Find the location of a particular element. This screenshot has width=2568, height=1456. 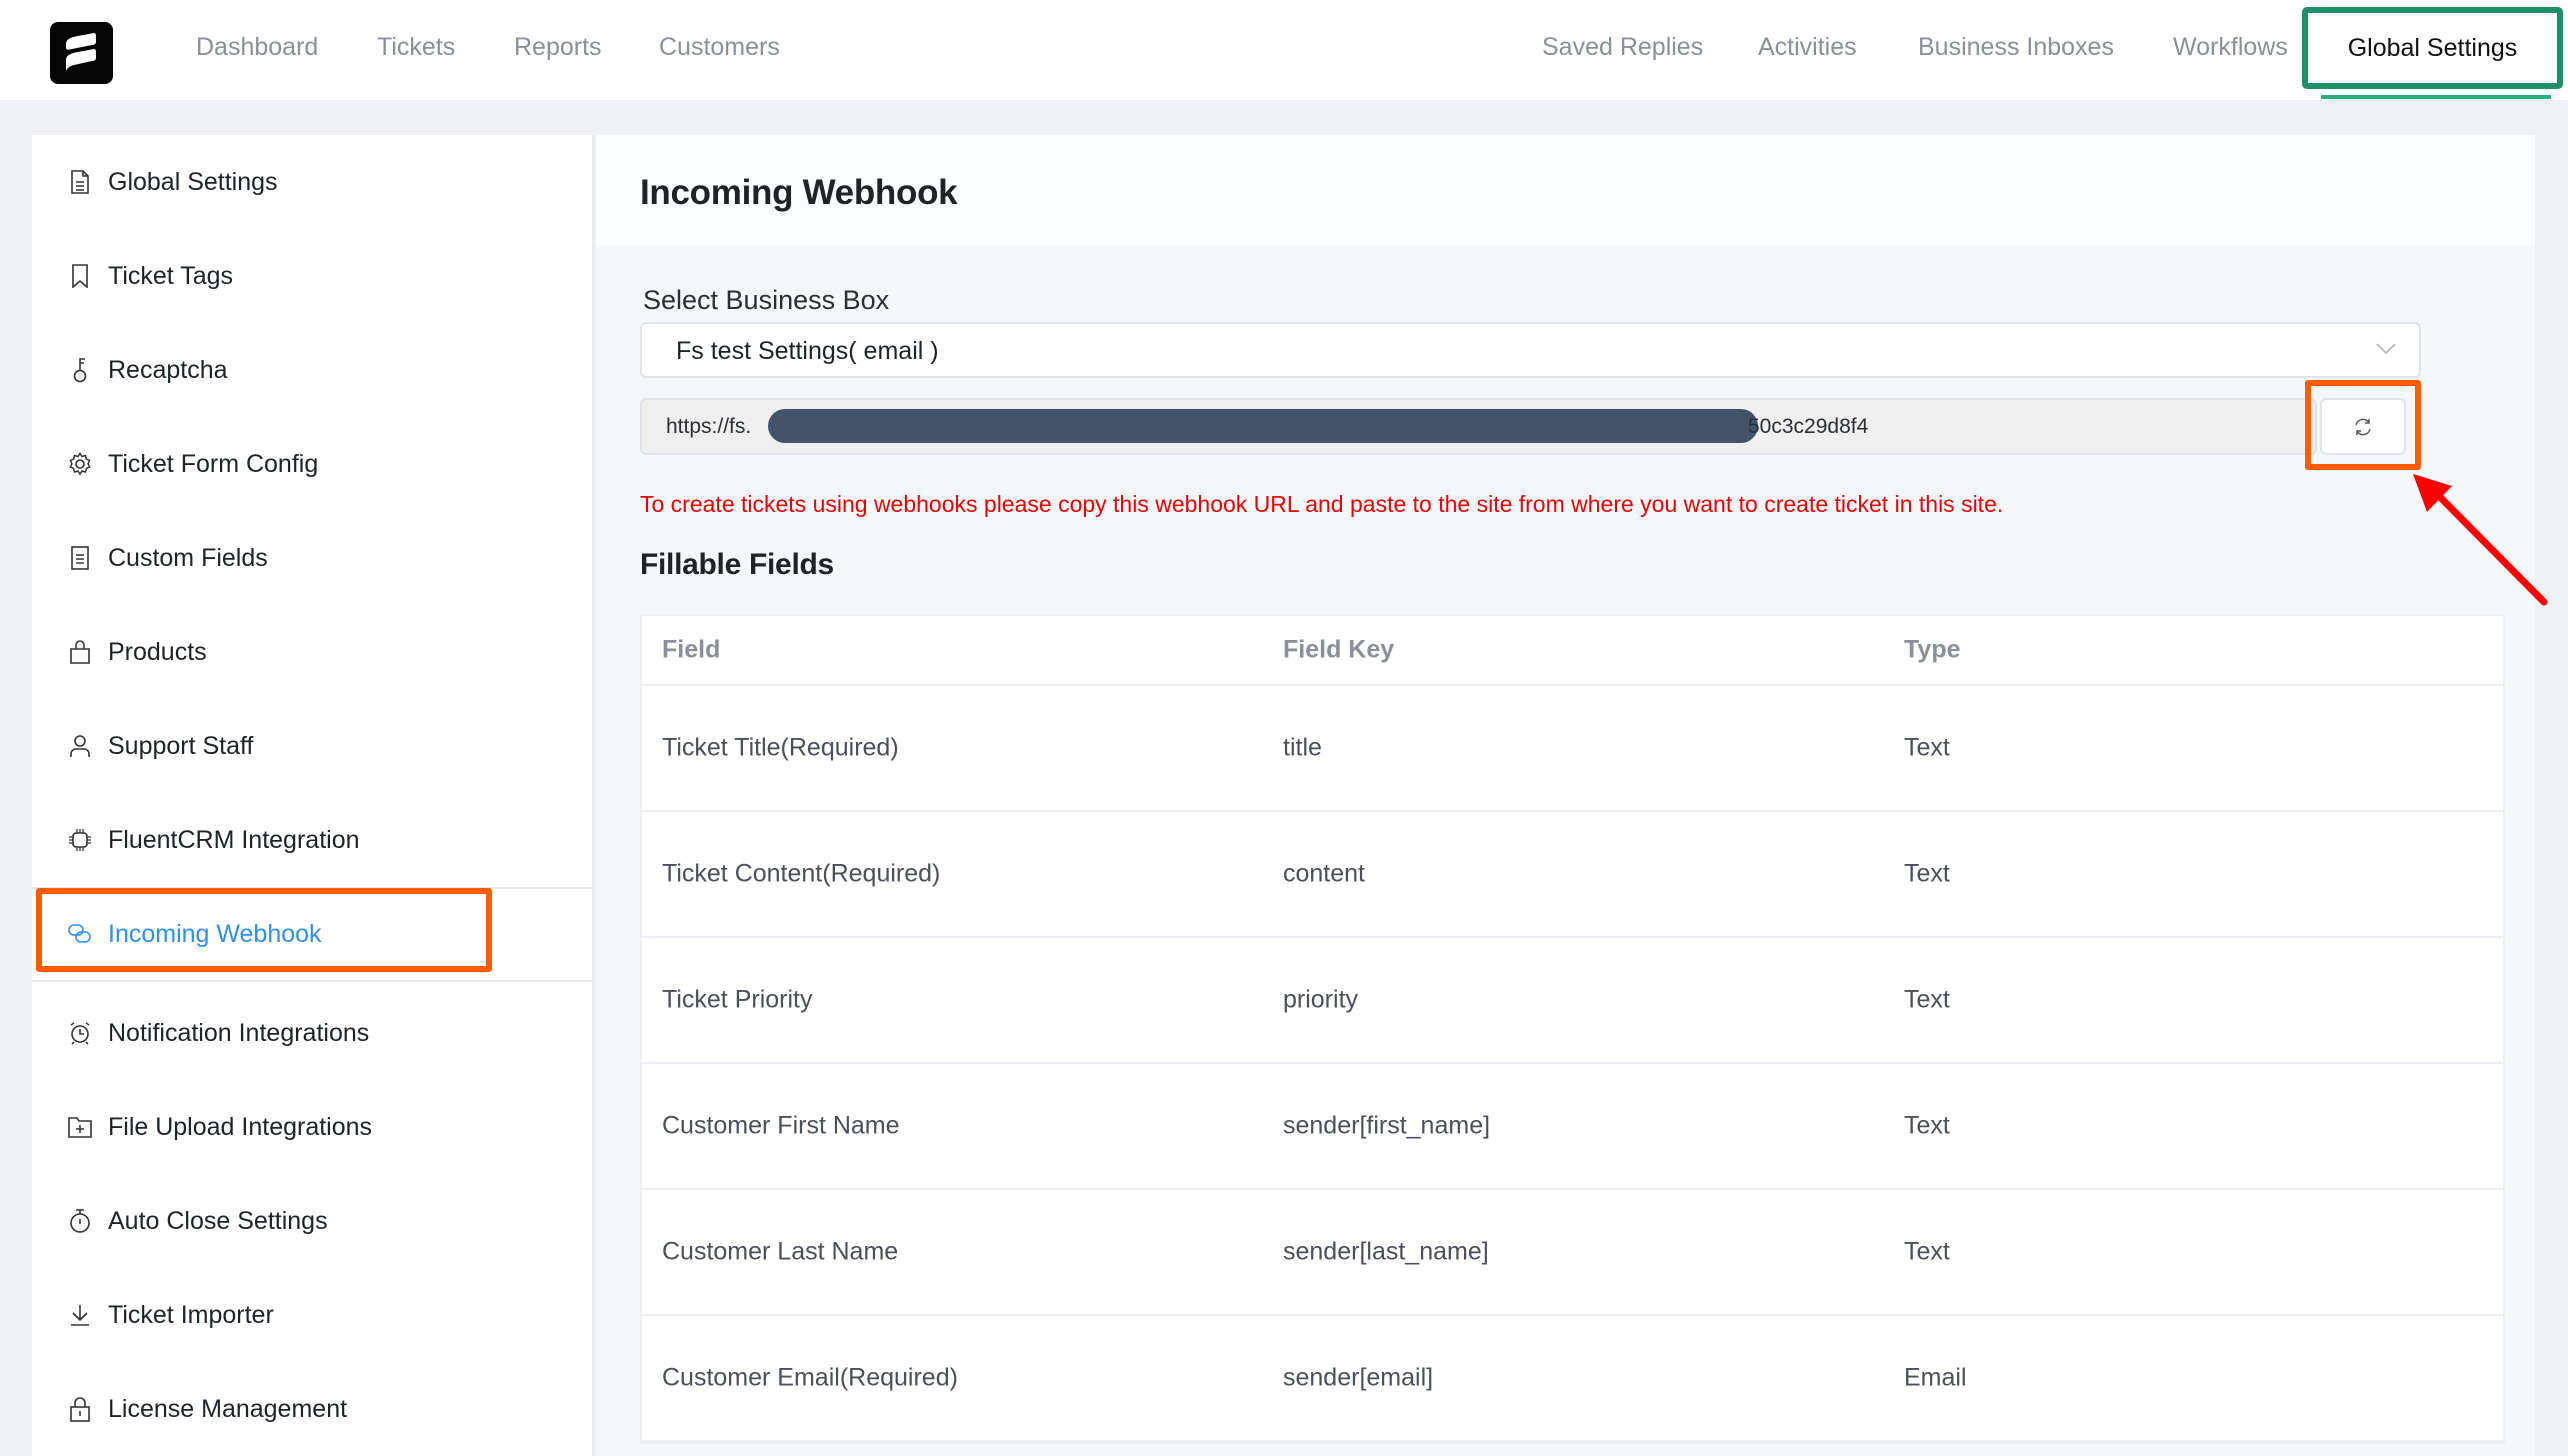

sidebar-item-recaptcha: Recaptcha is located at coordinates (312, 370).